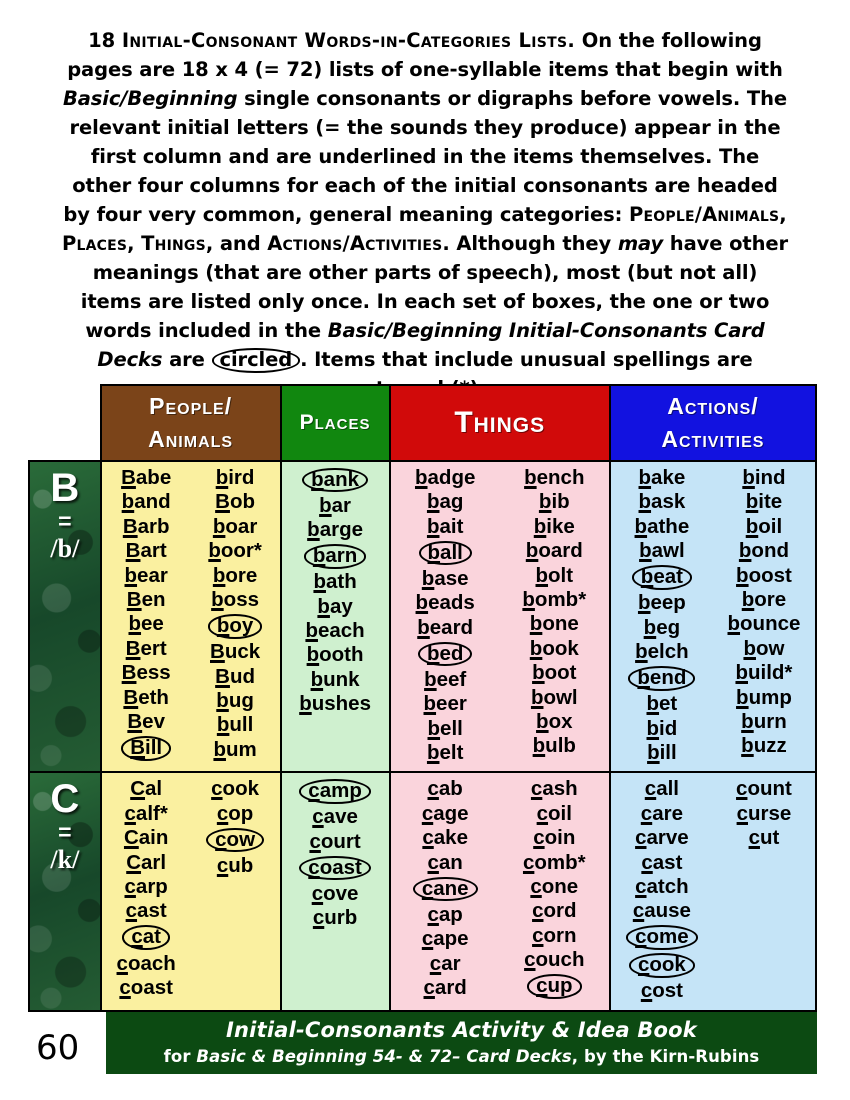 The height and width of the screenshot is (1100, 850). I want to click on word-item: coach, so click(146, 964).